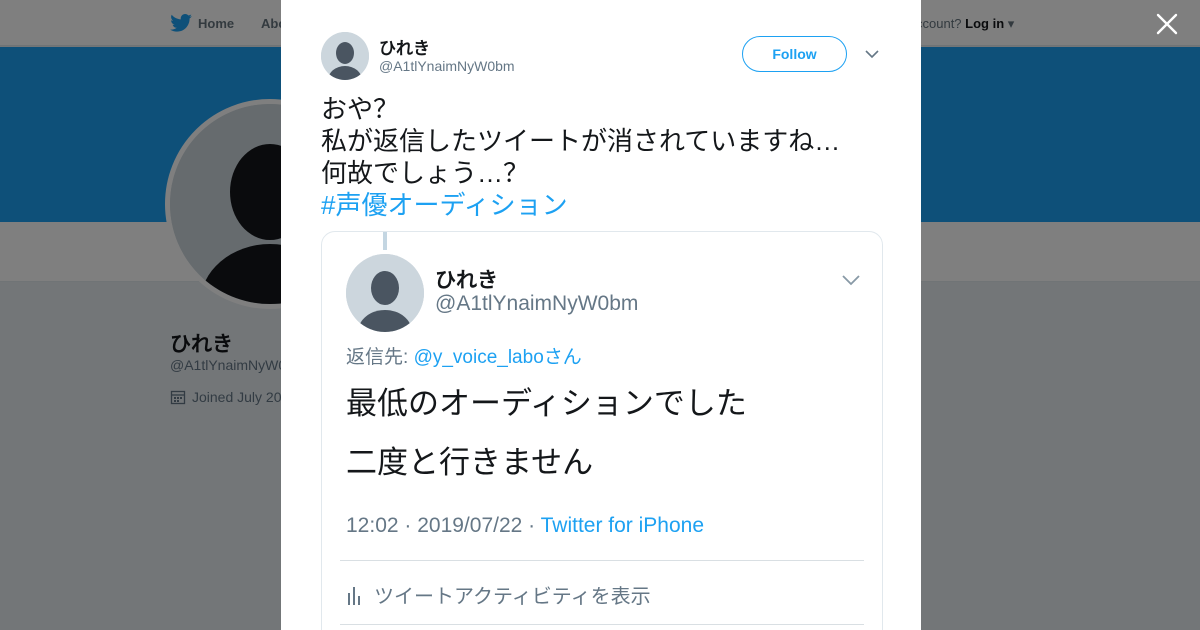 Image resolution: width=1200 pixels, height=630 pixels. What do you see at coordinates (354, 595) in the screenshot?
I see `bar-chart-icon` at bounding box center [354, 595].